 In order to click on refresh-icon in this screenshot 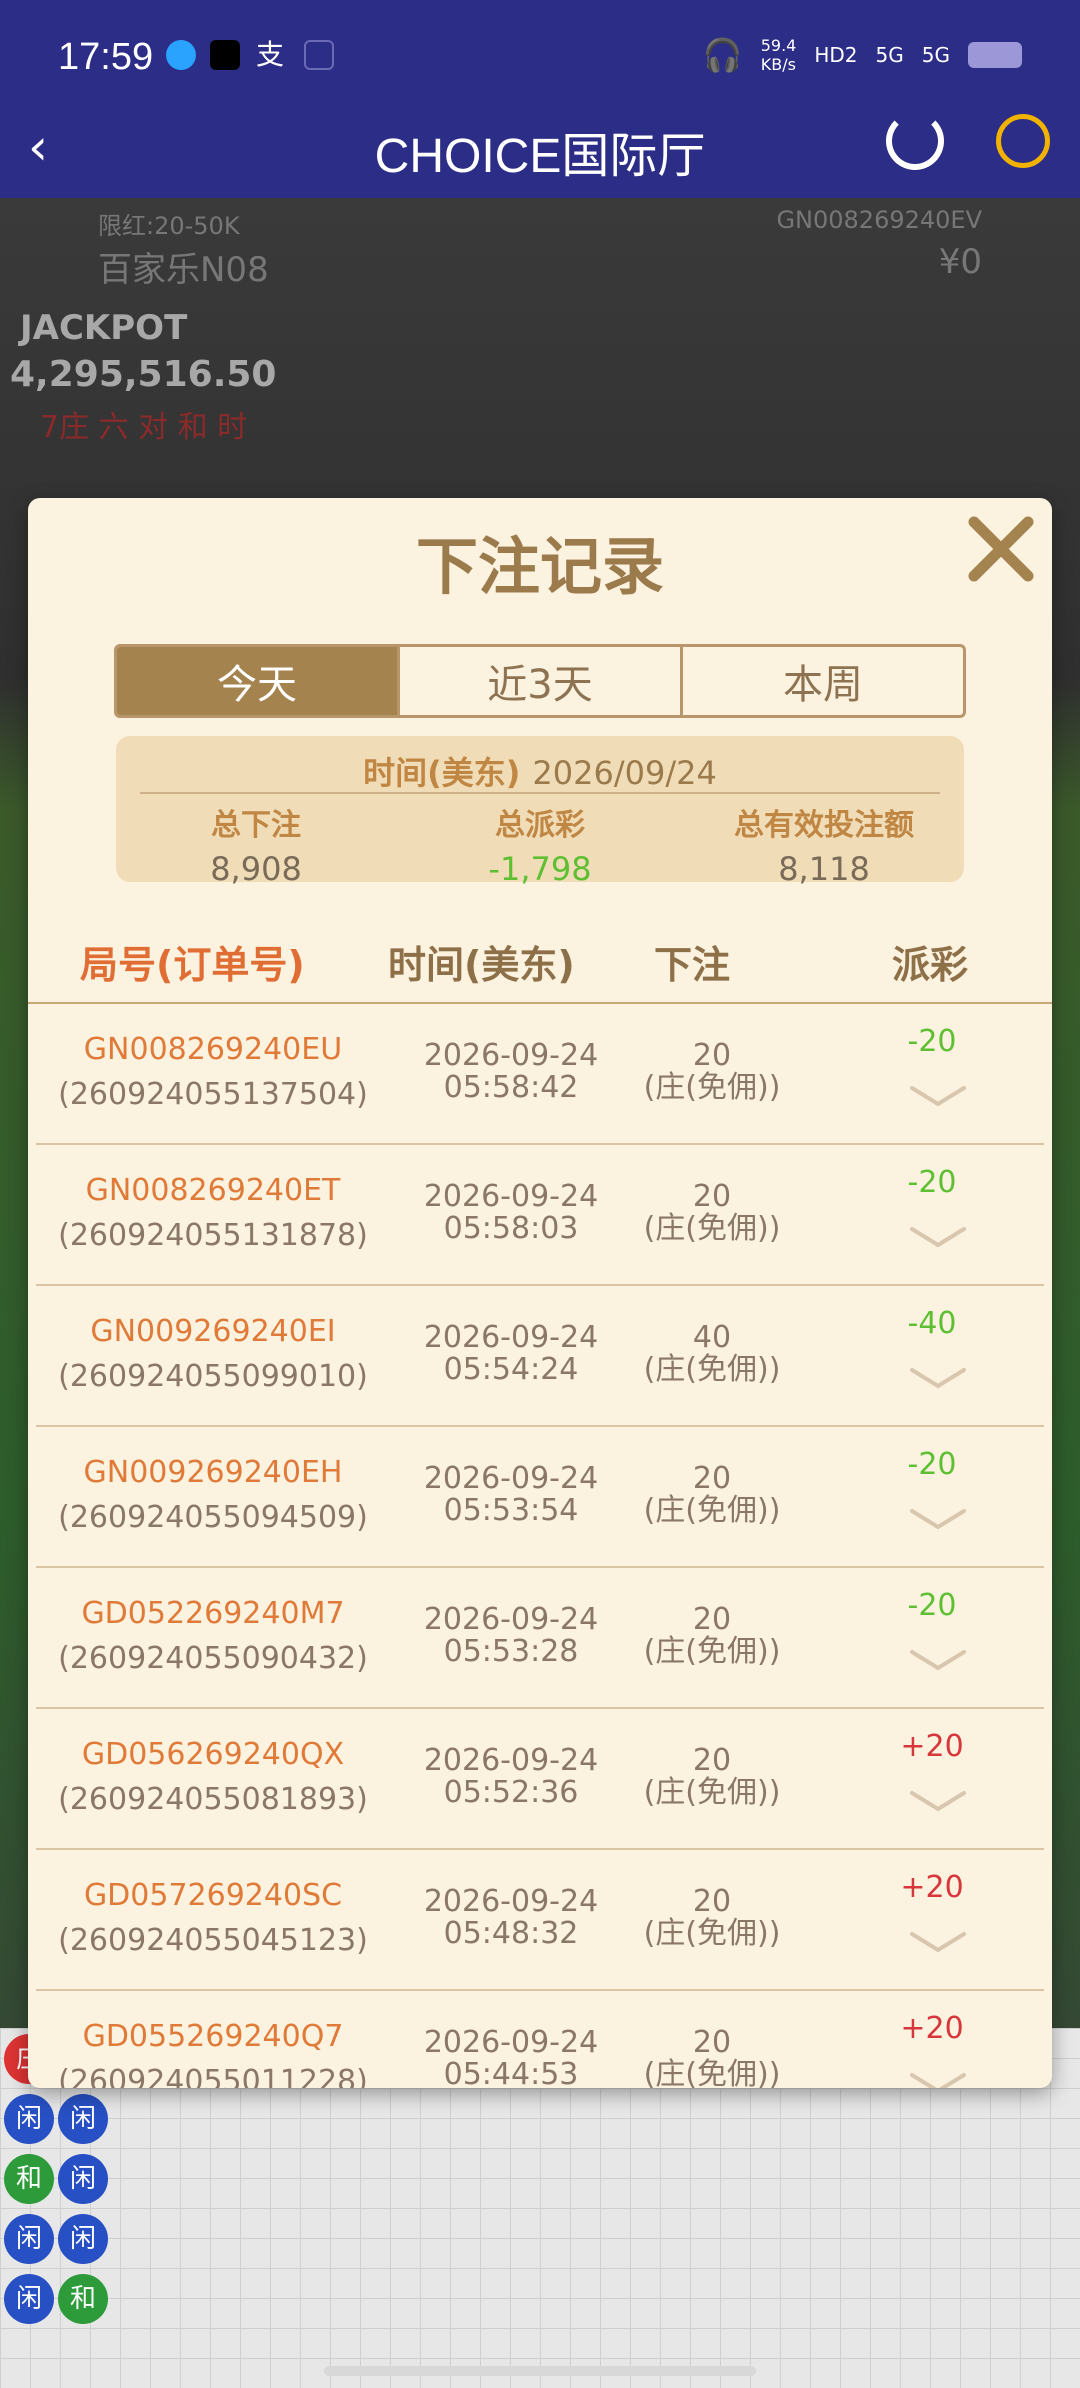, I will do `click(915, 141)`.